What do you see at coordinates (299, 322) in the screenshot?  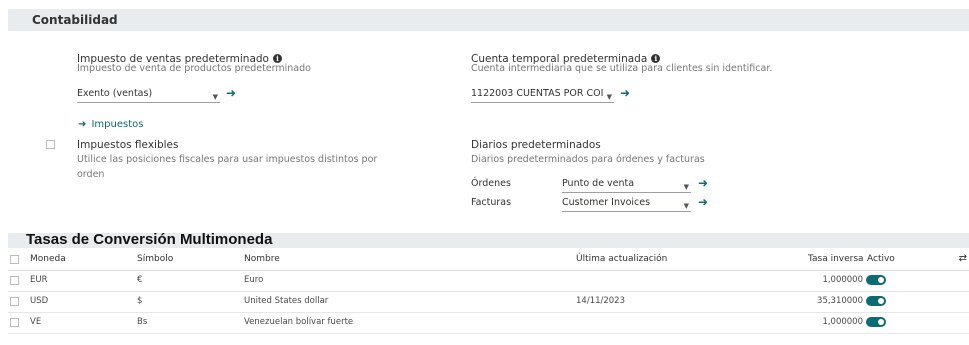 I see `currency-name: Venezuelan bolívar fuerte` at bounding box center [299, 322].